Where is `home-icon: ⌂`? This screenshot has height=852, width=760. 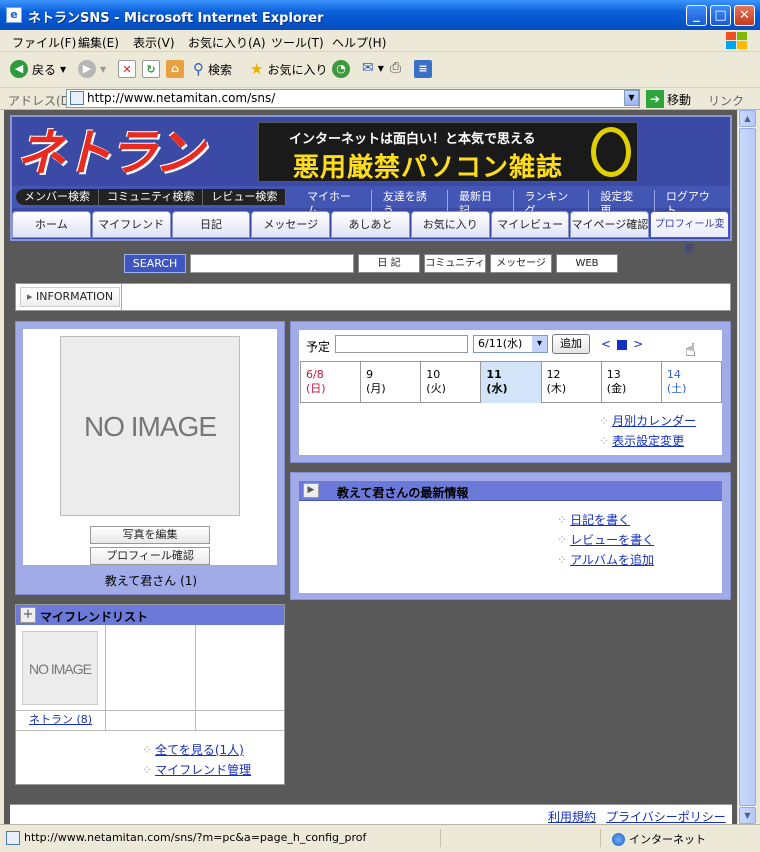
home-icon: ⌂ is located at coordinates (175, 69).